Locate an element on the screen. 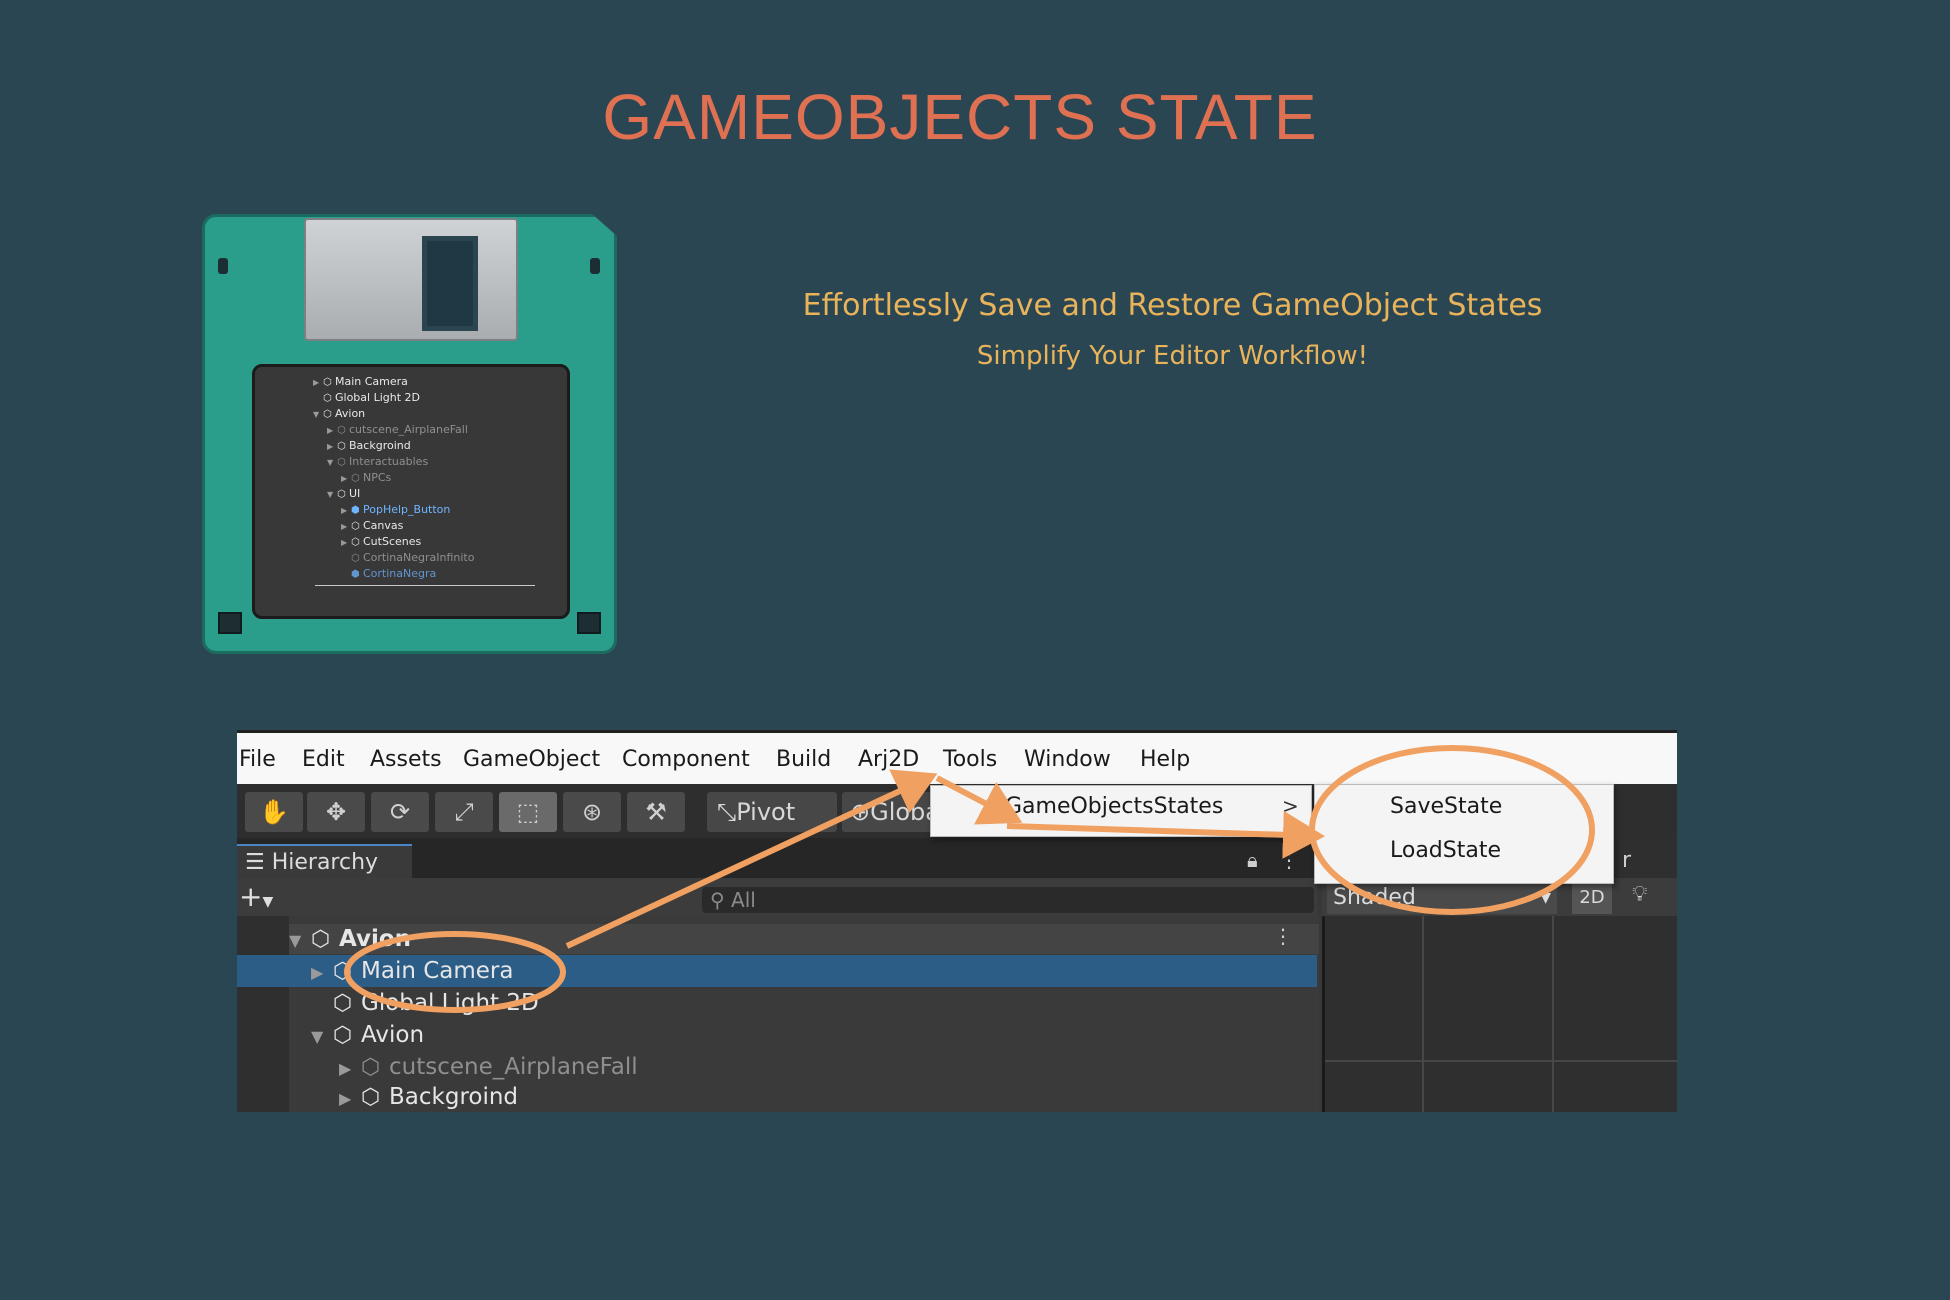 The width and height of the screenshot is (1950, 1300). menu-build: Build is located at coordinates (803, 759).